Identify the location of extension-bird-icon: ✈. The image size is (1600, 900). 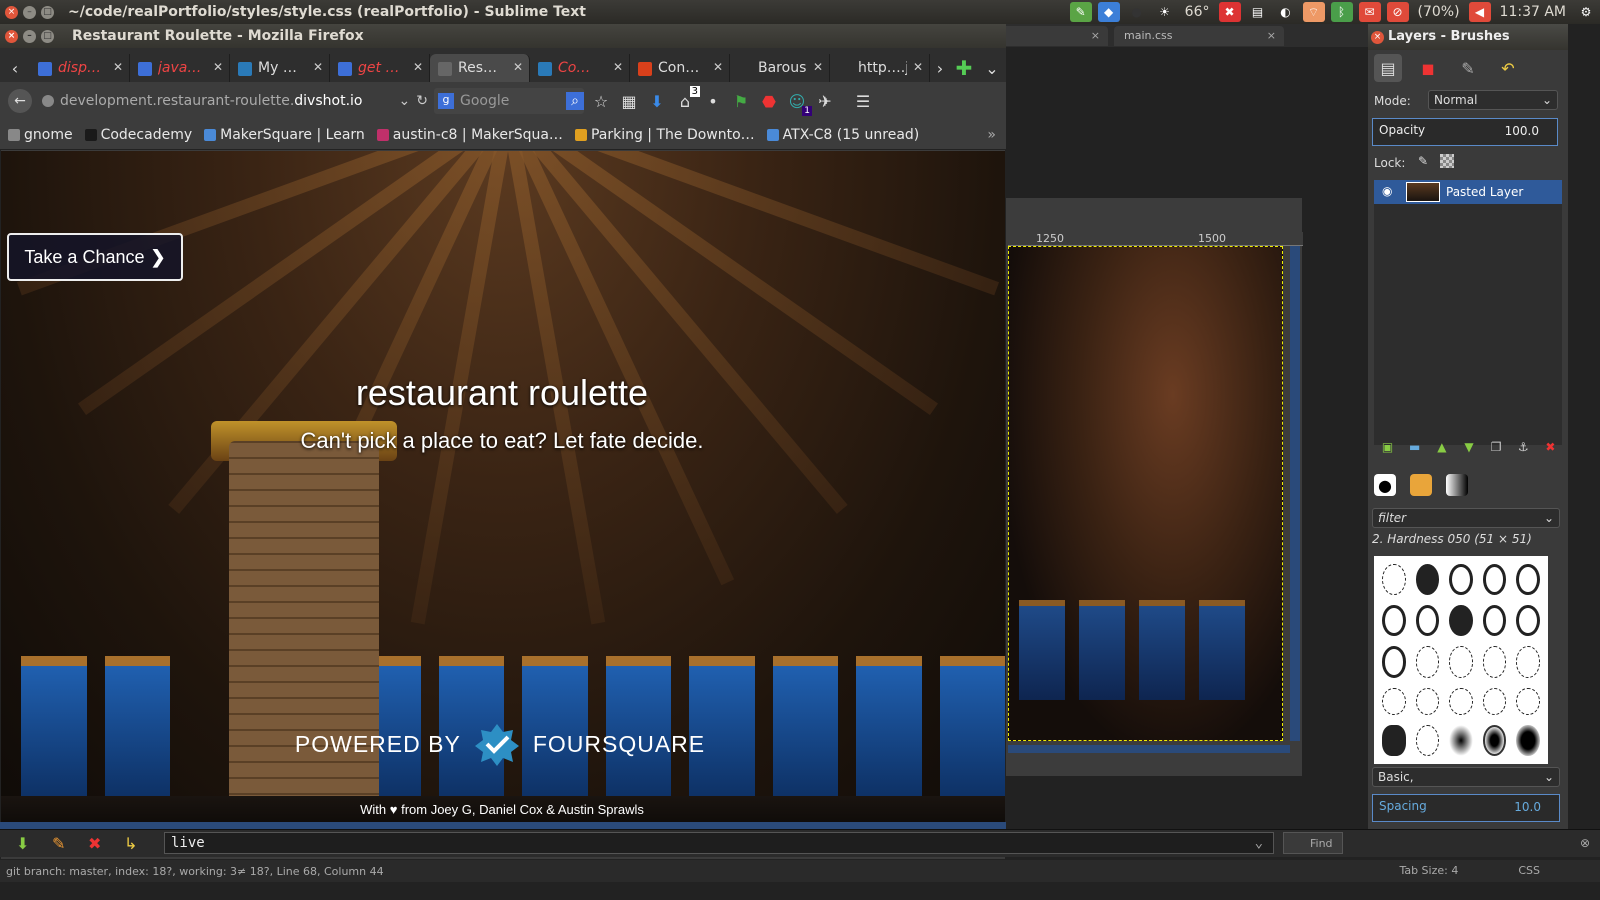
(825, 101).